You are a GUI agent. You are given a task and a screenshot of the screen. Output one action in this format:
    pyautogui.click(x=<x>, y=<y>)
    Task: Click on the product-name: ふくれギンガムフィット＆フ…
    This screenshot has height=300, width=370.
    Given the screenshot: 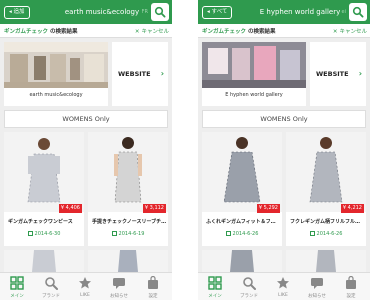 What is the action you would take?
    pyautogui.click(x=241, y=222)
    